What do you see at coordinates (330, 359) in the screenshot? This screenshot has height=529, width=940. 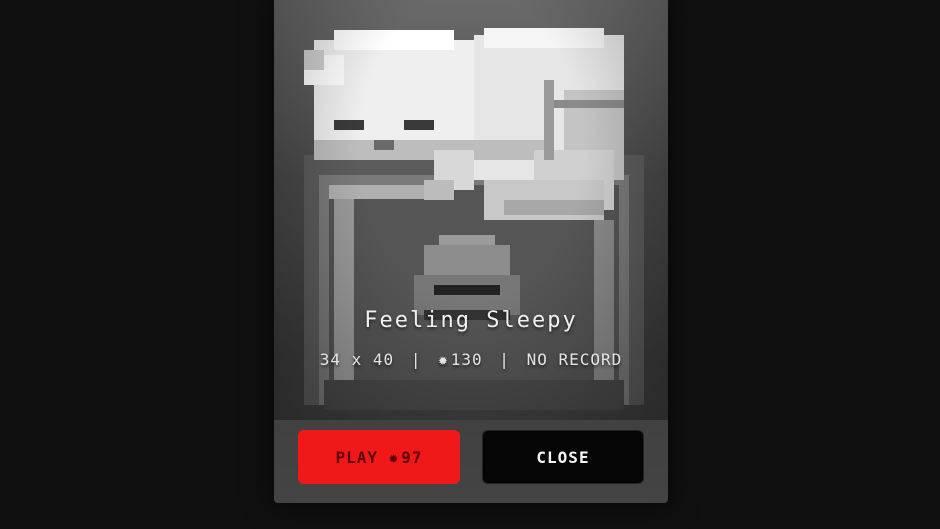 I see `puzzle-width: 34` at bounding box center [330, 359].